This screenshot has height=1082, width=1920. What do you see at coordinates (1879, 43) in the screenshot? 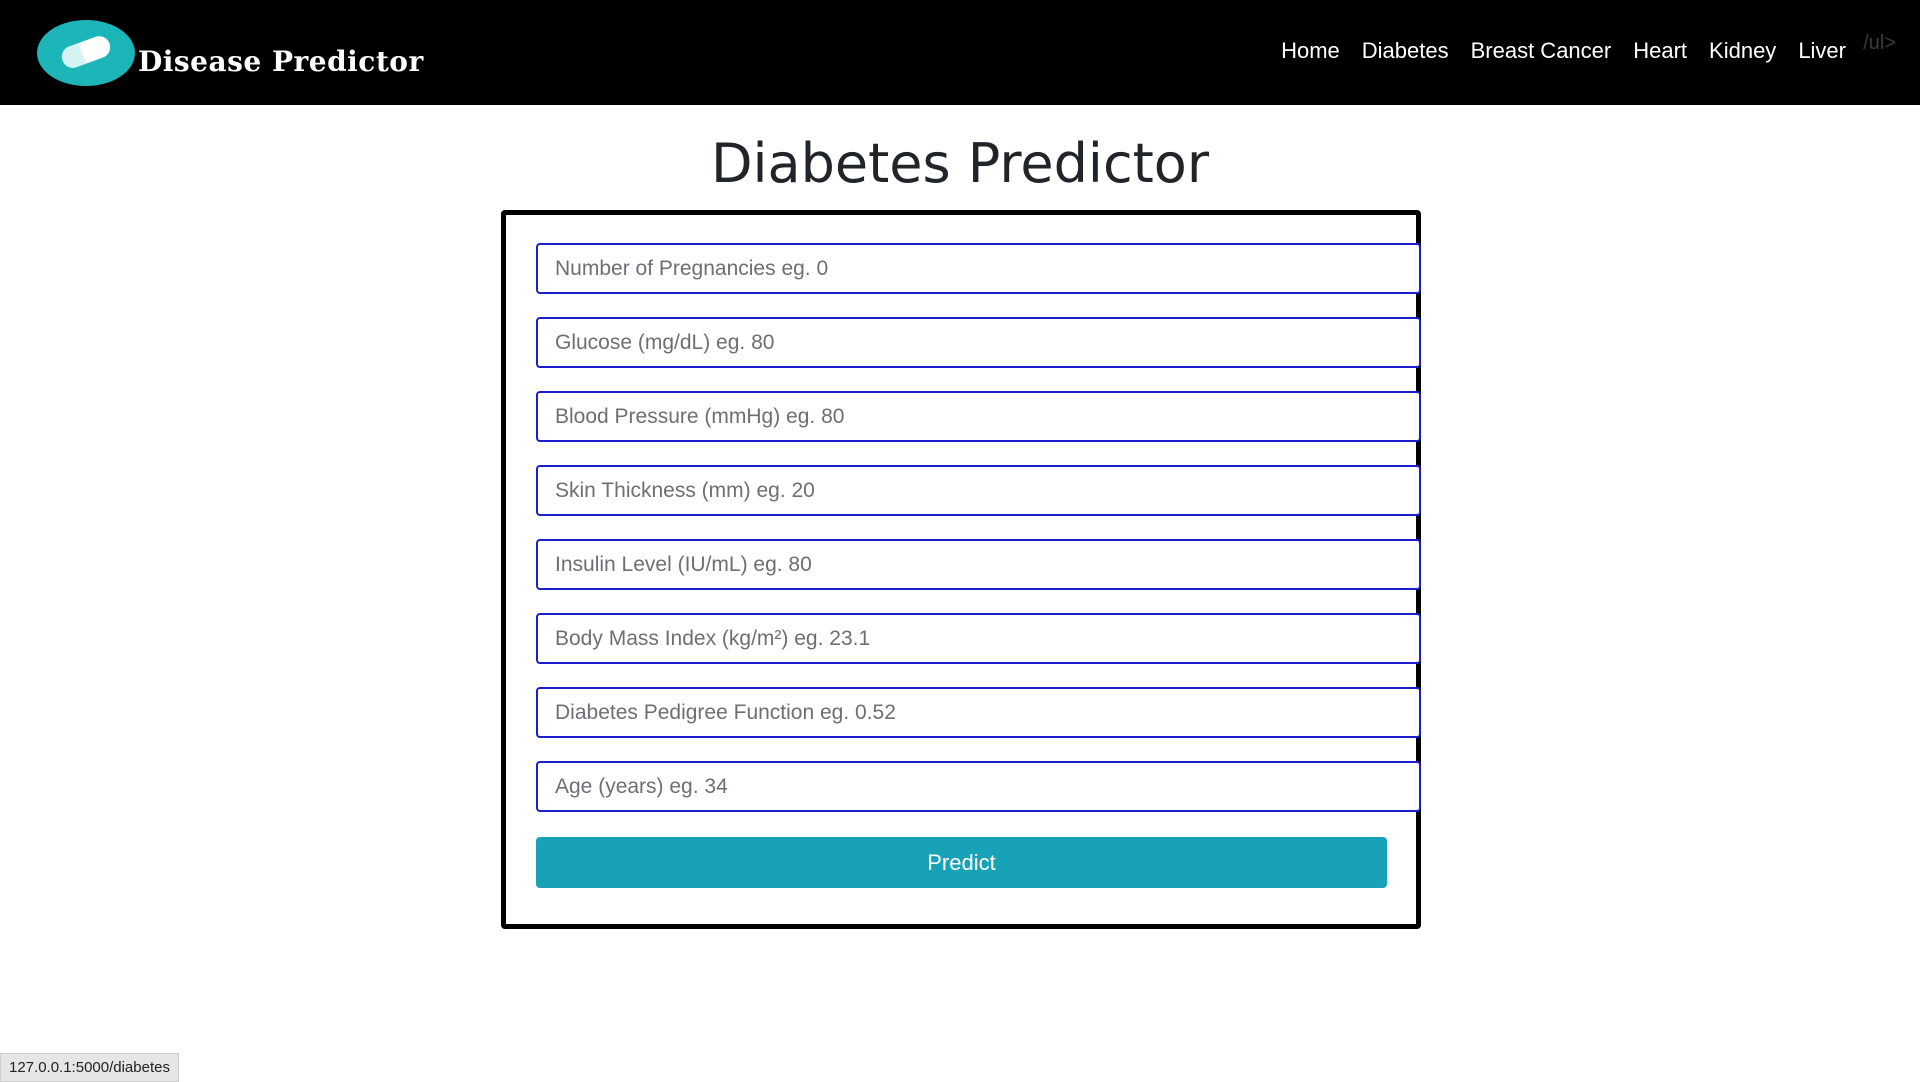
I see `stray-markup-text: /ul>` at bounding box center [1879, 43].